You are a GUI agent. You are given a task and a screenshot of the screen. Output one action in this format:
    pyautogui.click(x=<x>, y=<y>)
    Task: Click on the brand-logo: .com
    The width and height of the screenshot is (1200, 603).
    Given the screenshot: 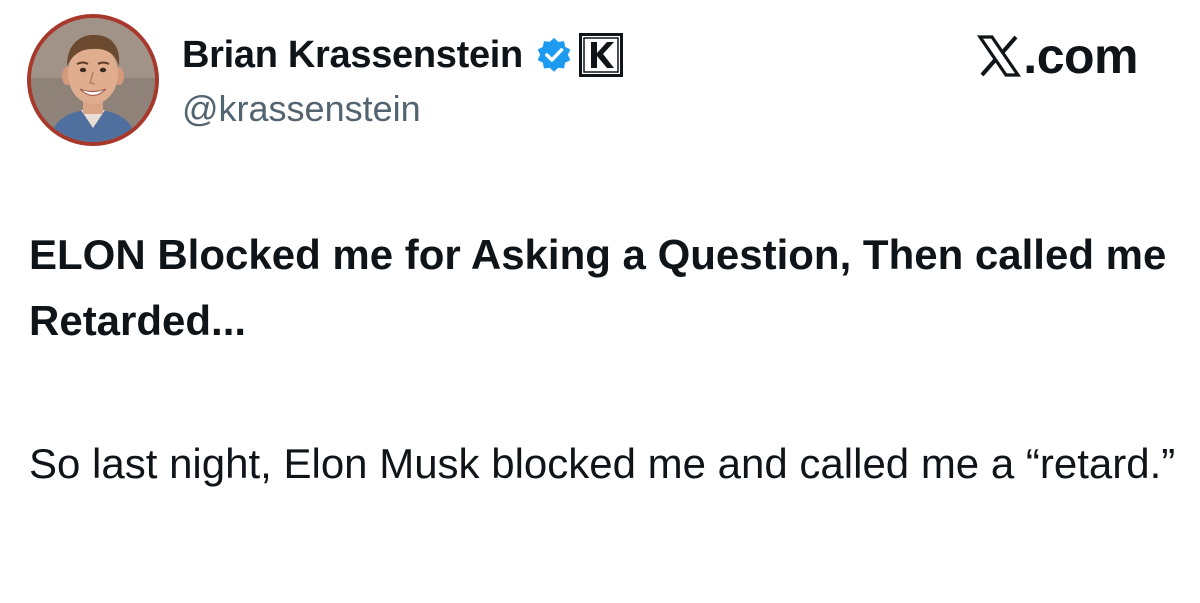 What is the action you would take?
    pyautogui.click(x=1057, y=56)
    